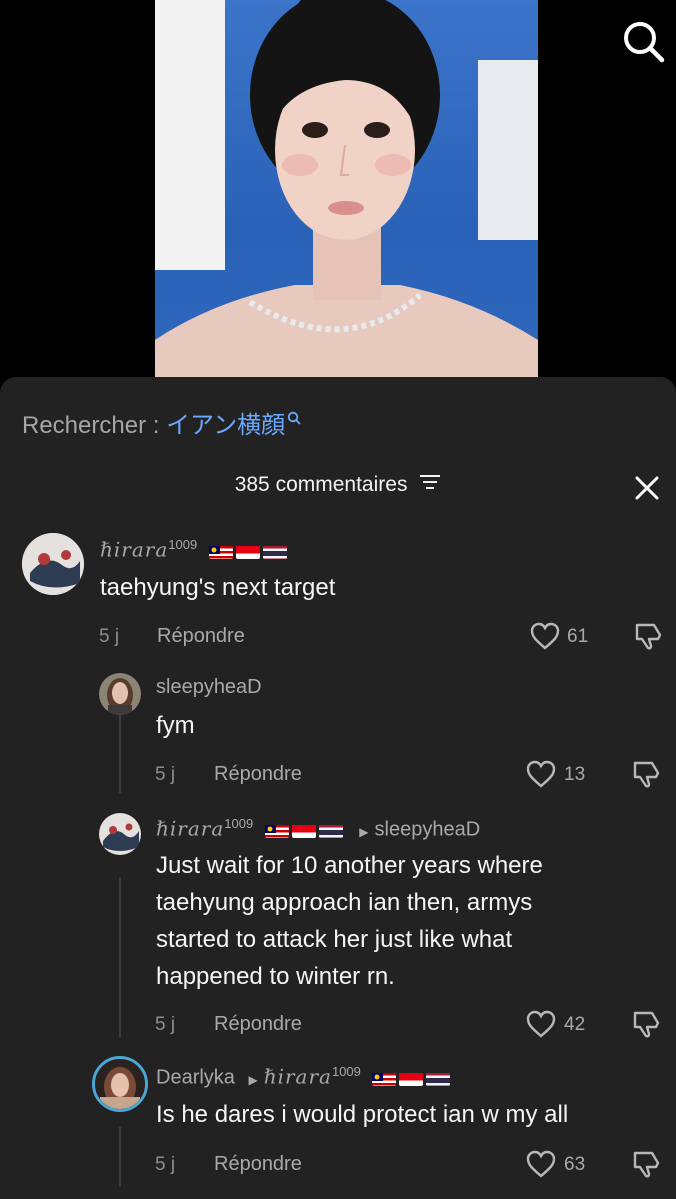  I want to click on comment-username: Dearlyka ▶ ℏ𝑖𝑟𝑎𝑟𝑎1009, so click(304, 1077).